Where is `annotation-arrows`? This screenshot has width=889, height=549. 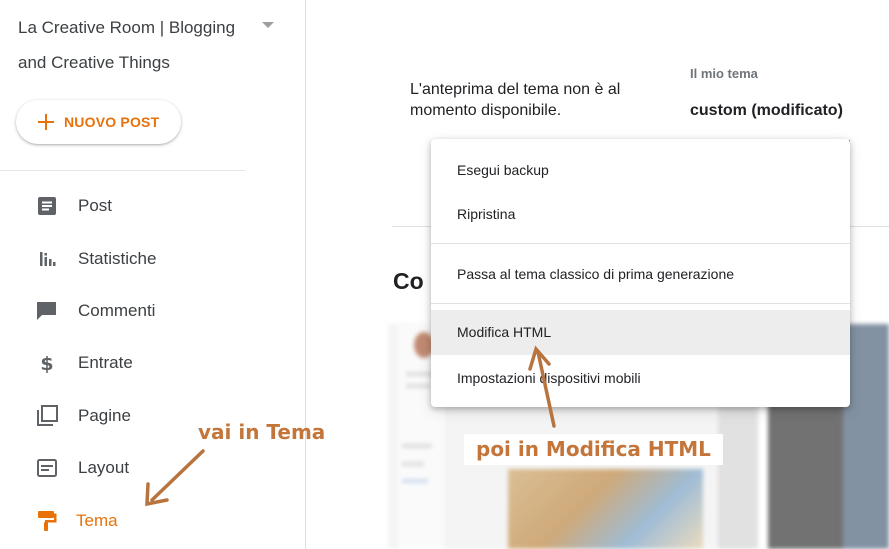 annotation-arrows is located at coordinates (350, 426).